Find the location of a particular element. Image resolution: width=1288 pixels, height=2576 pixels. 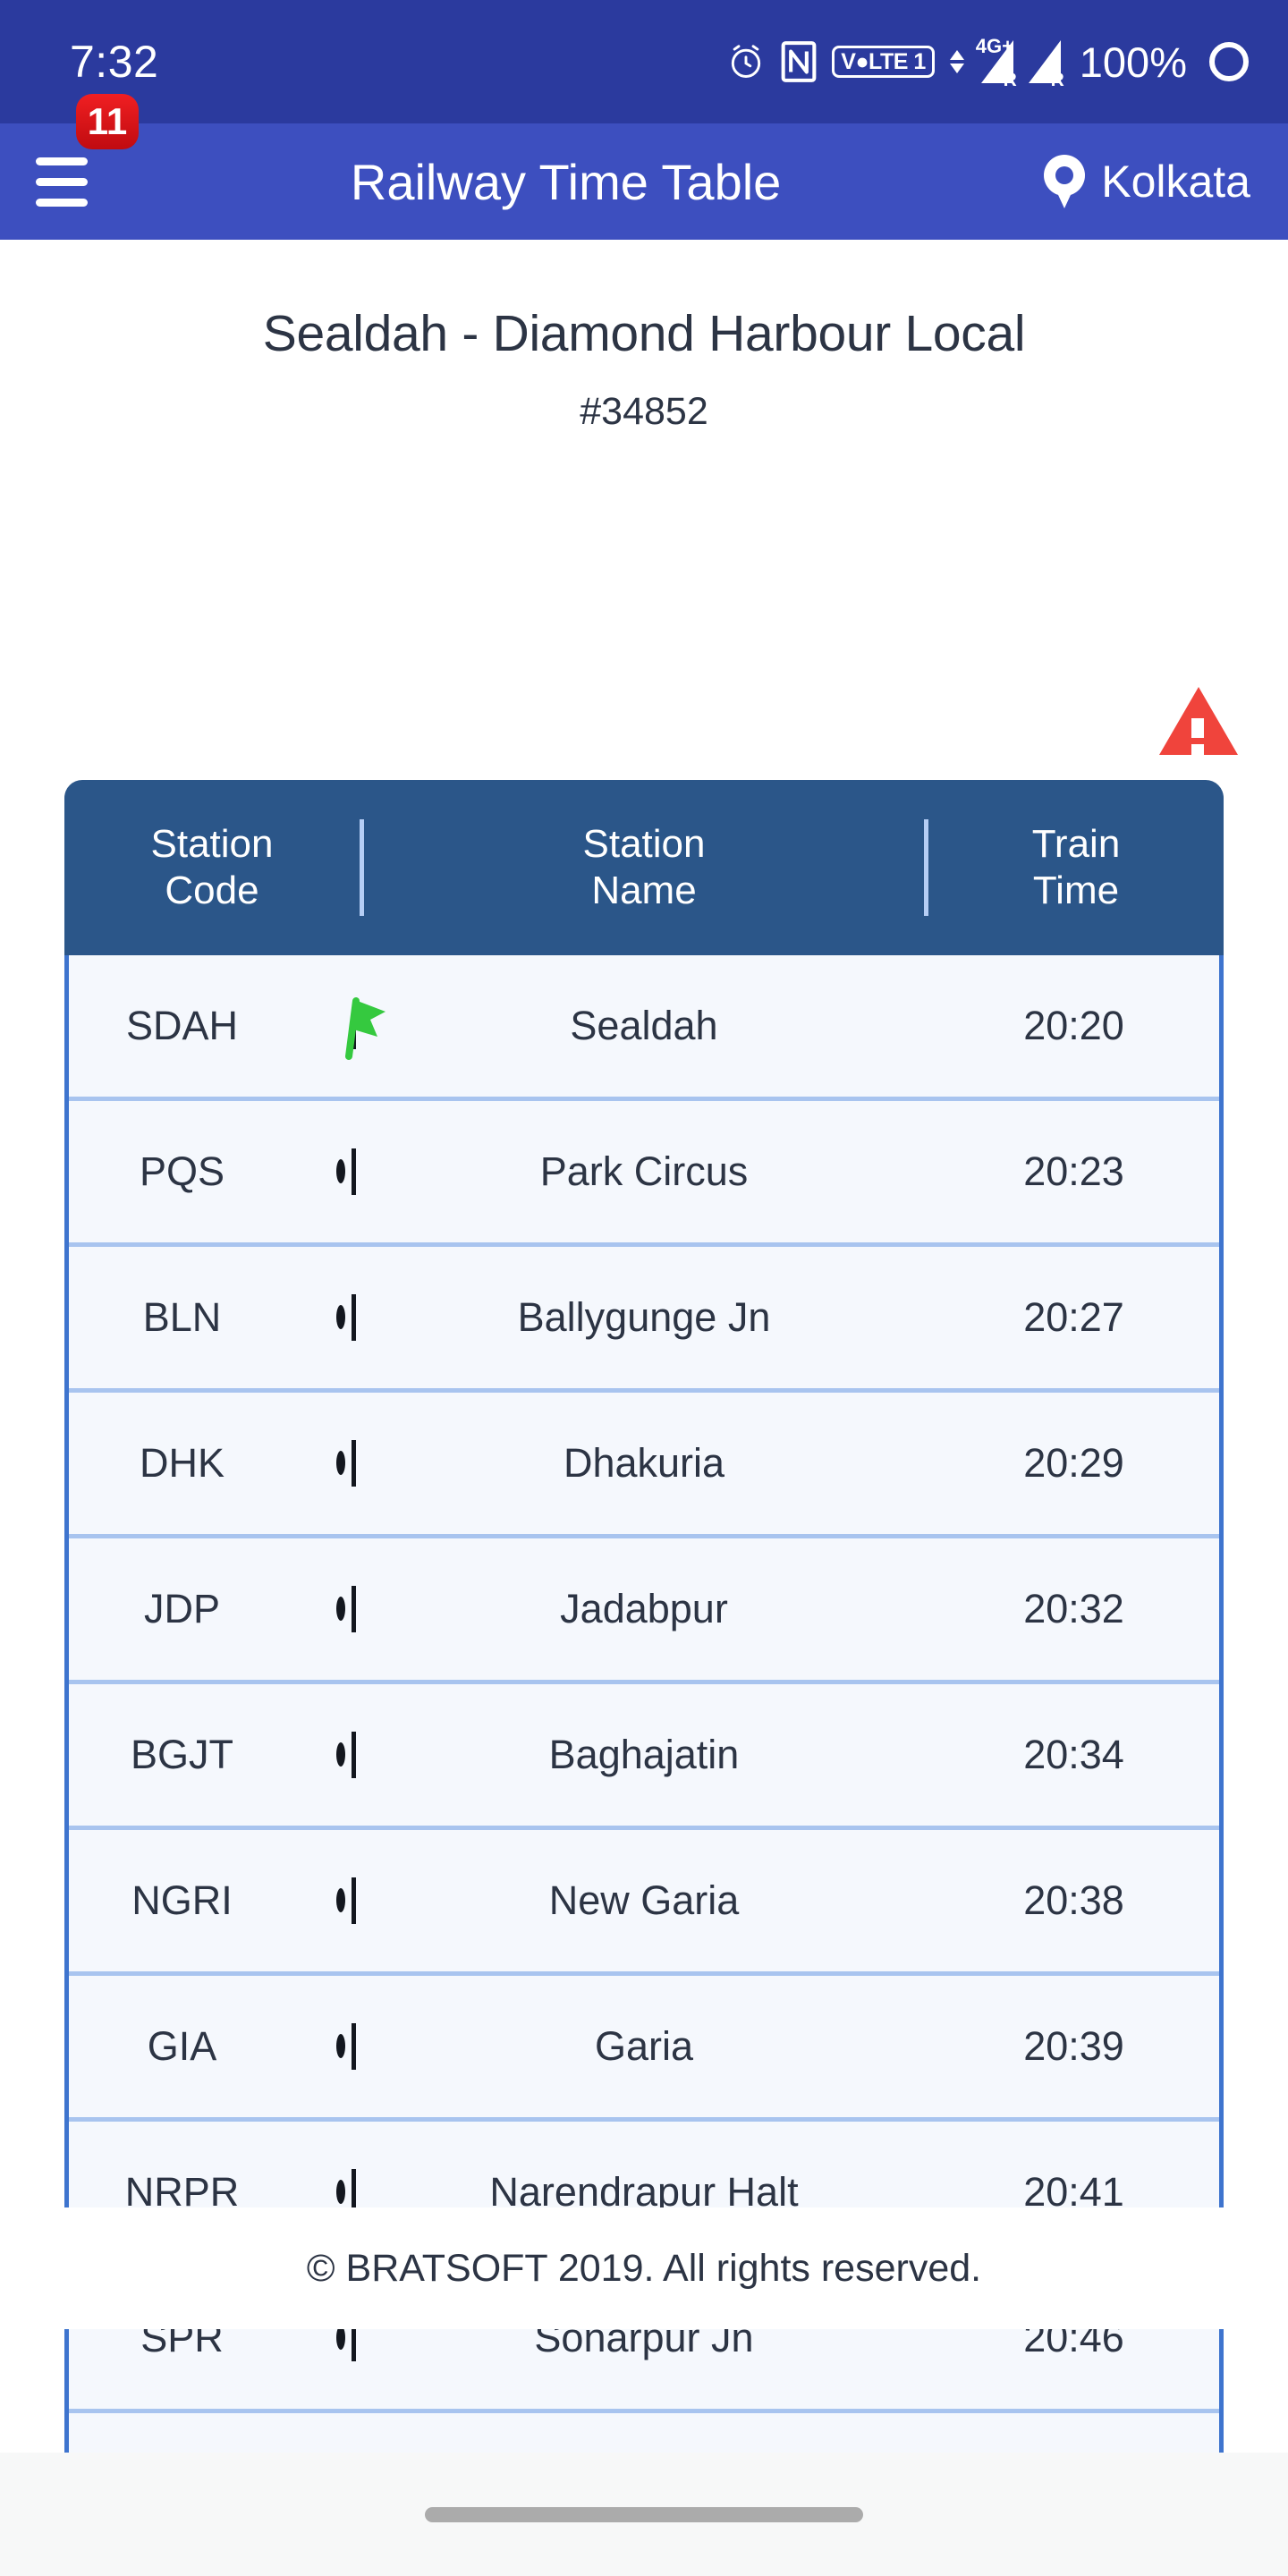

station-name-label: Dhakuria is located at coordinates (644, 1463).